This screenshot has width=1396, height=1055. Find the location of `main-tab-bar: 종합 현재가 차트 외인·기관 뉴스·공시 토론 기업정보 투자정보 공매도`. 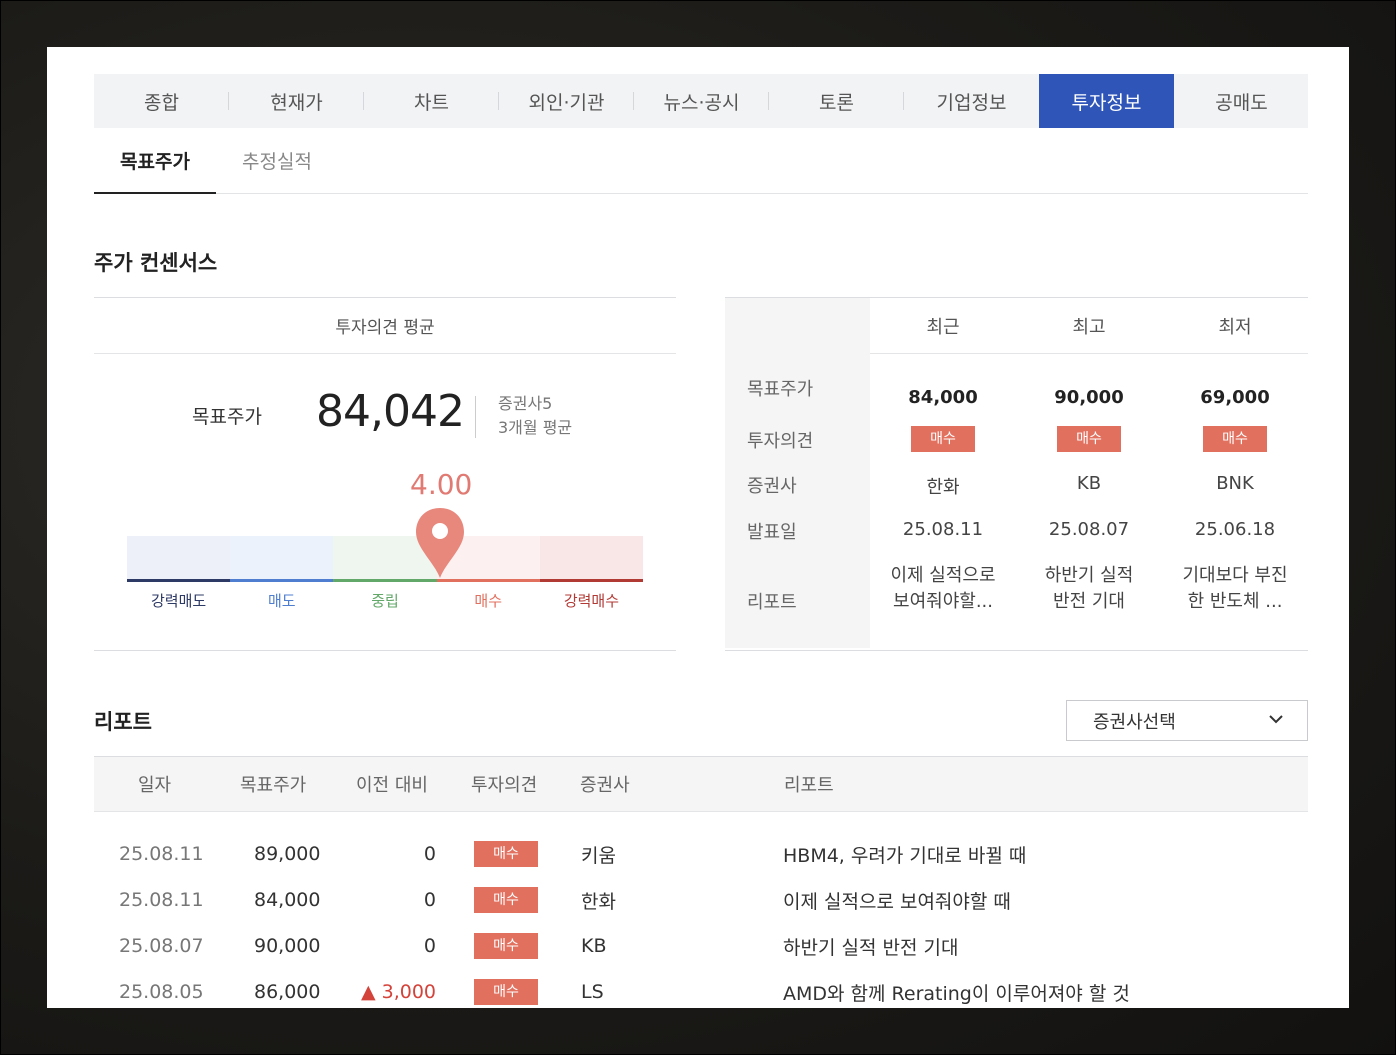

main-tab-bar: 종합 현재가 차트 외인·기관 뉴스·공시 토론 기업정보 투자정보 공매도 is located at coordinates (701, 101).